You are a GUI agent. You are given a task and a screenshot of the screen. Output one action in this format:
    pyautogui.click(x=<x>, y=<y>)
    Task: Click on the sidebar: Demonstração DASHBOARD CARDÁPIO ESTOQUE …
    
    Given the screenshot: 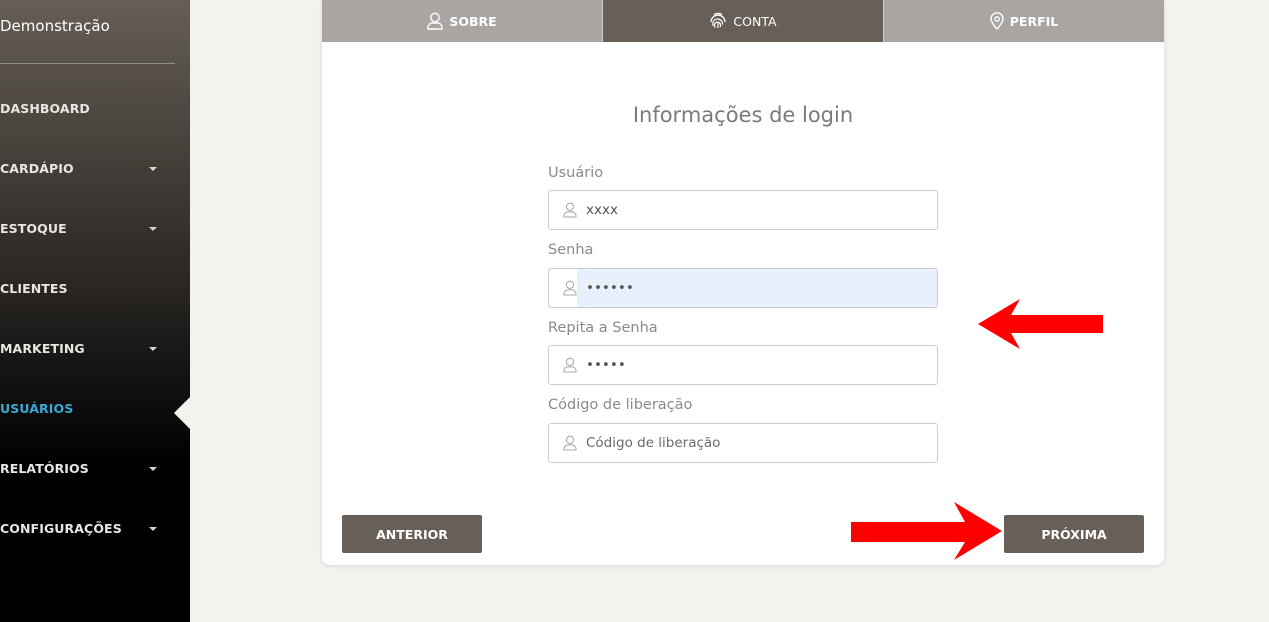 What is the action you would take?
    pyautogui.click(x=95, y=311)
    